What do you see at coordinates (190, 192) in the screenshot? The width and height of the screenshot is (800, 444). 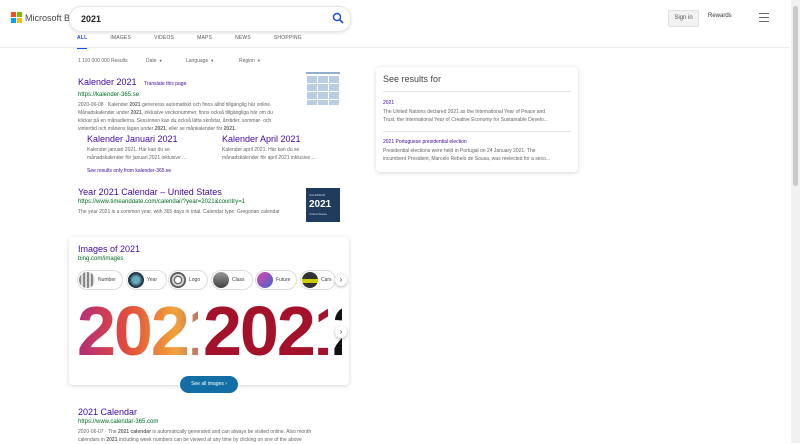 I see `result-title: Year 2021 Calendar – United States` at bounding box center [190, 192].